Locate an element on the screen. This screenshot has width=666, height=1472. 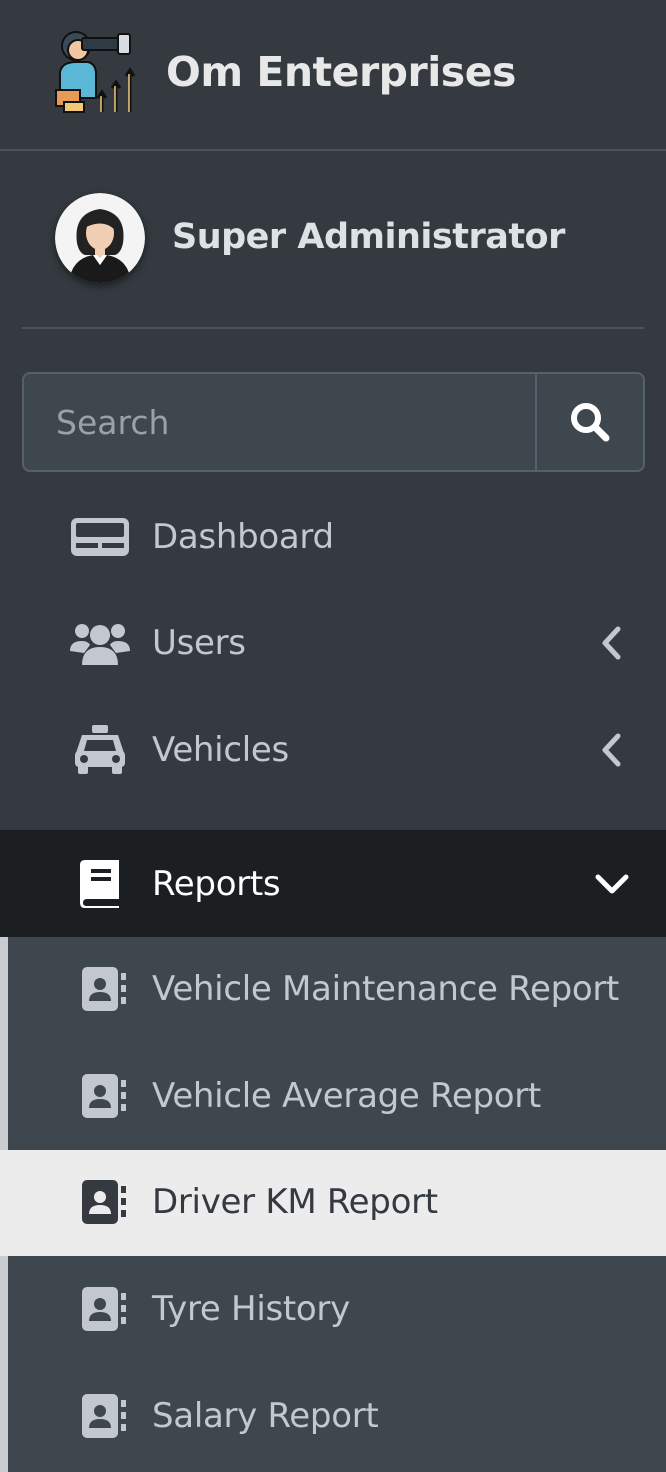
taxi-icon is located at coordinates (100, 750).